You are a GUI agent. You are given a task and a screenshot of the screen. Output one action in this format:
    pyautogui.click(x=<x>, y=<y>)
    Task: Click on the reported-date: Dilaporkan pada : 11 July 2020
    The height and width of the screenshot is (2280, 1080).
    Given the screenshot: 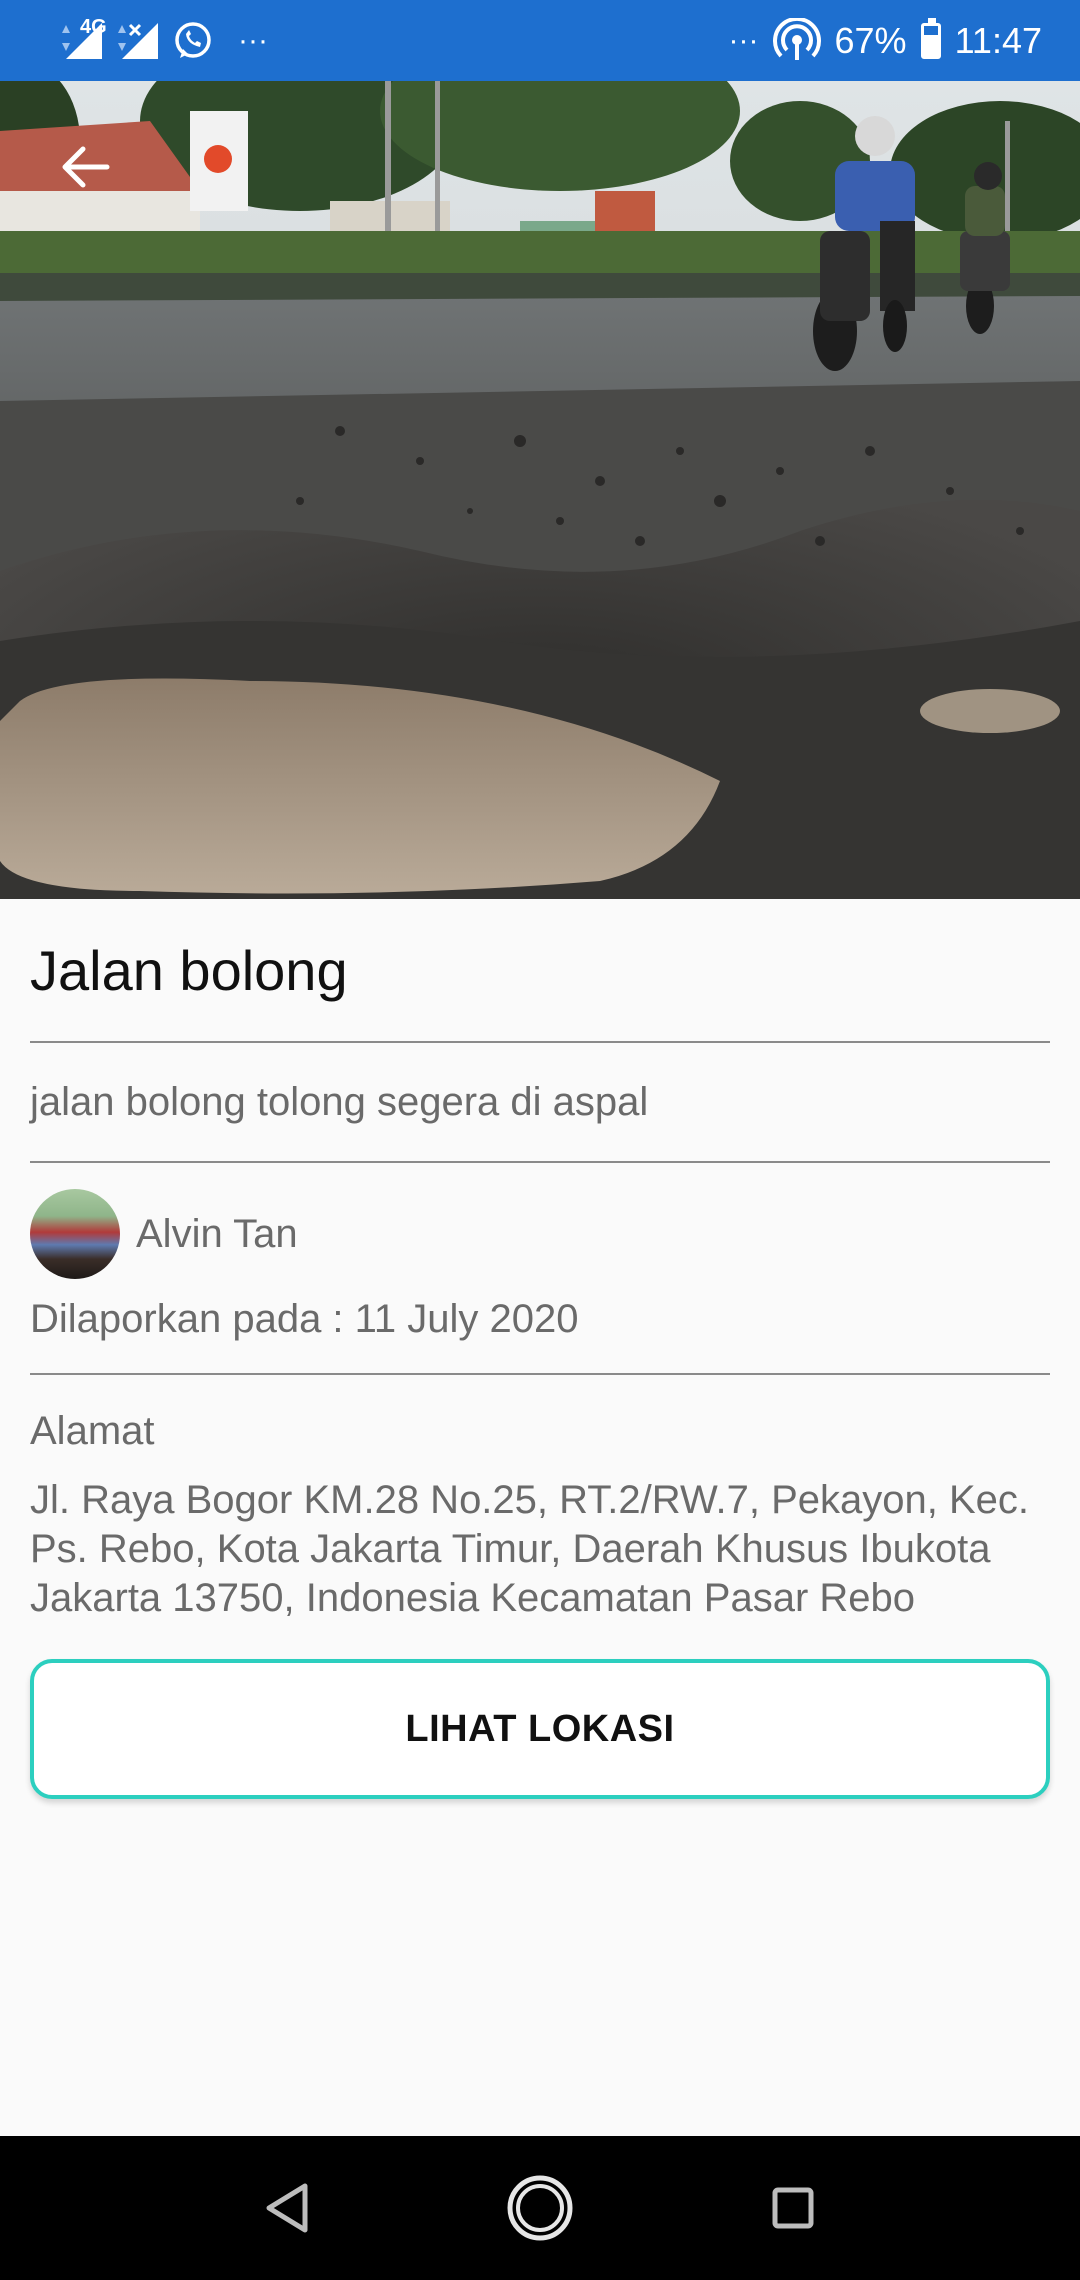 What is the action you would take?
    pyautogui.click(x=304, y=1319)
    